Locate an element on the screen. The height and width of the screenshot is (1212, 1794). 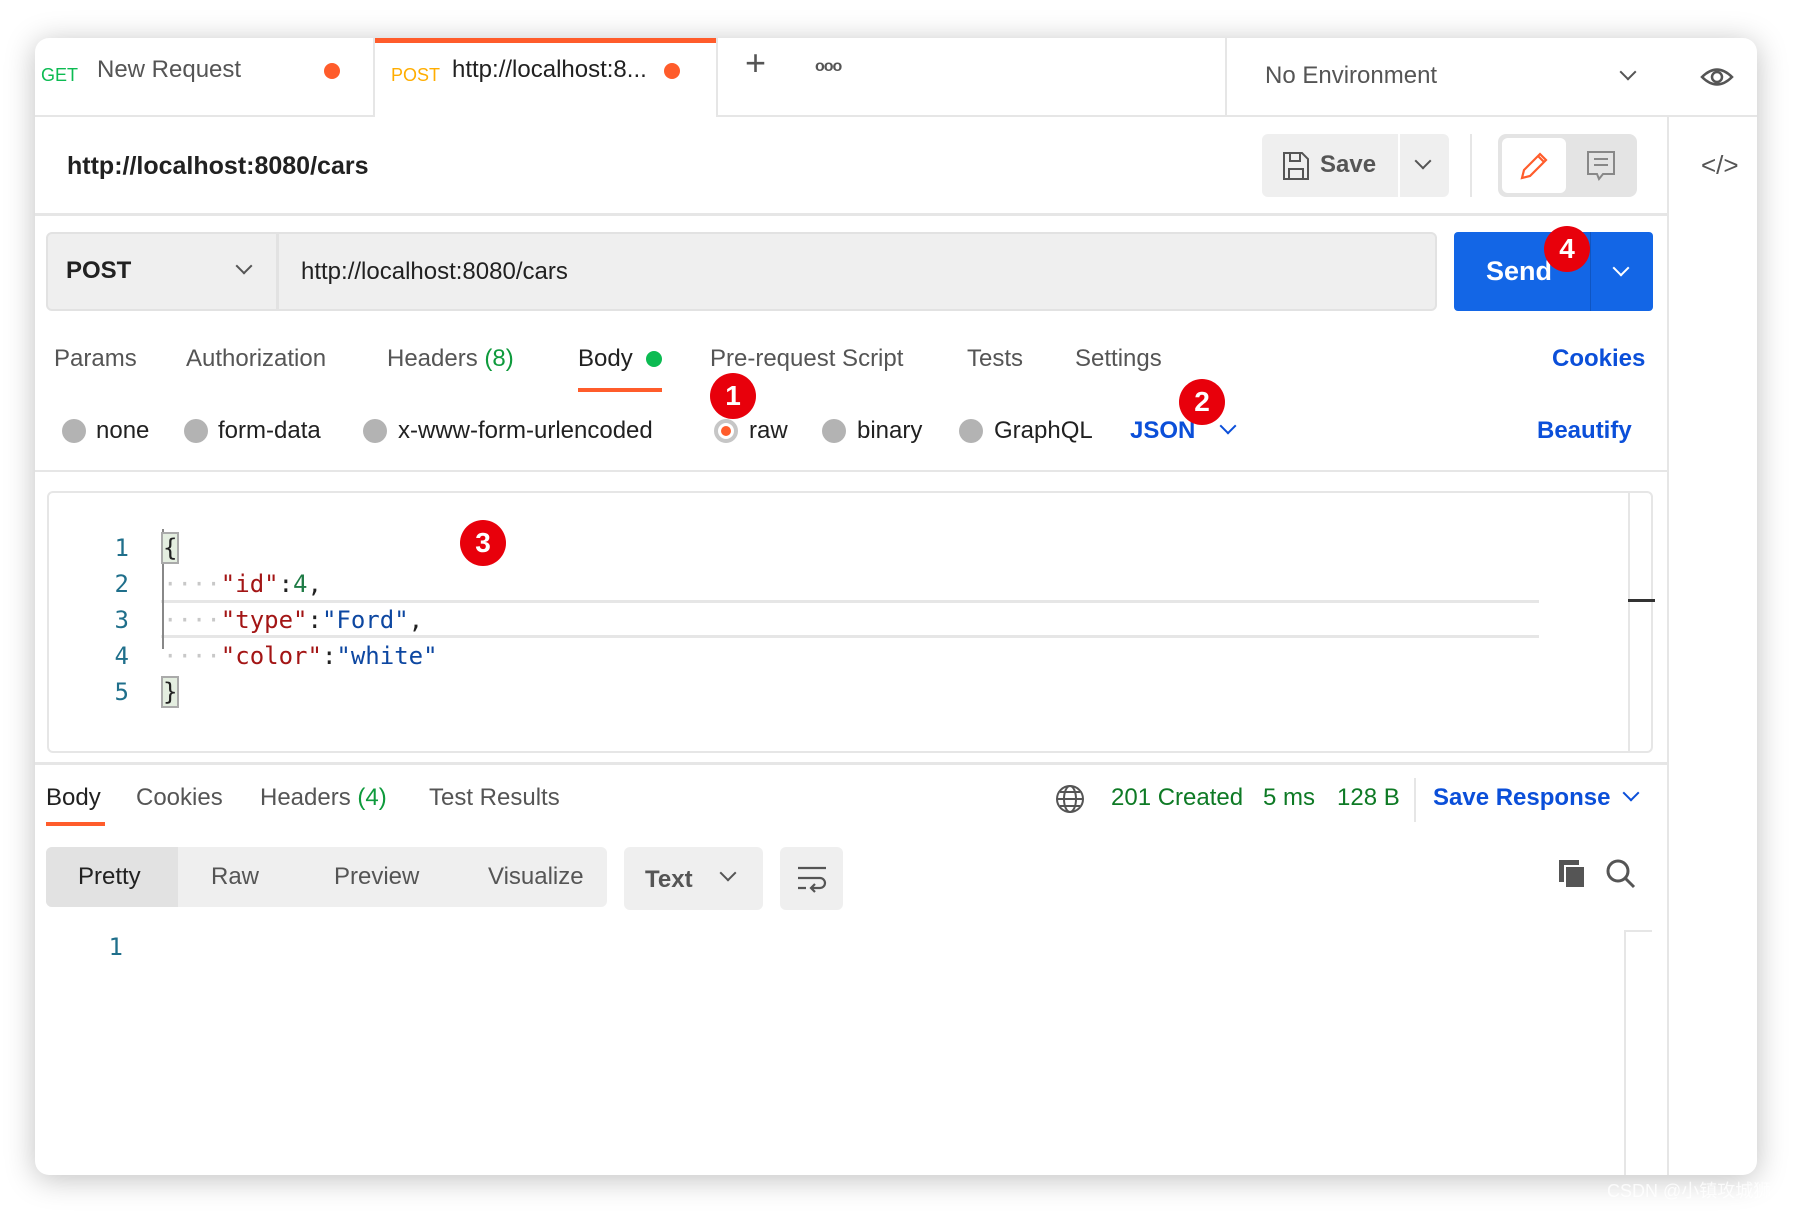
save-response-button: Save Response is located at coordinates (1543, 798).